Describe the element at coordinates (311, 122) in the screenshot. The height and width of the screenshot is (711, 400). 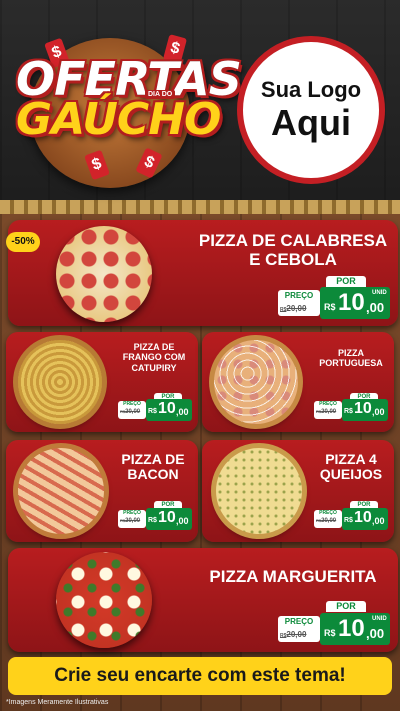
I see `logo-text-line2: Aqui` at that location.